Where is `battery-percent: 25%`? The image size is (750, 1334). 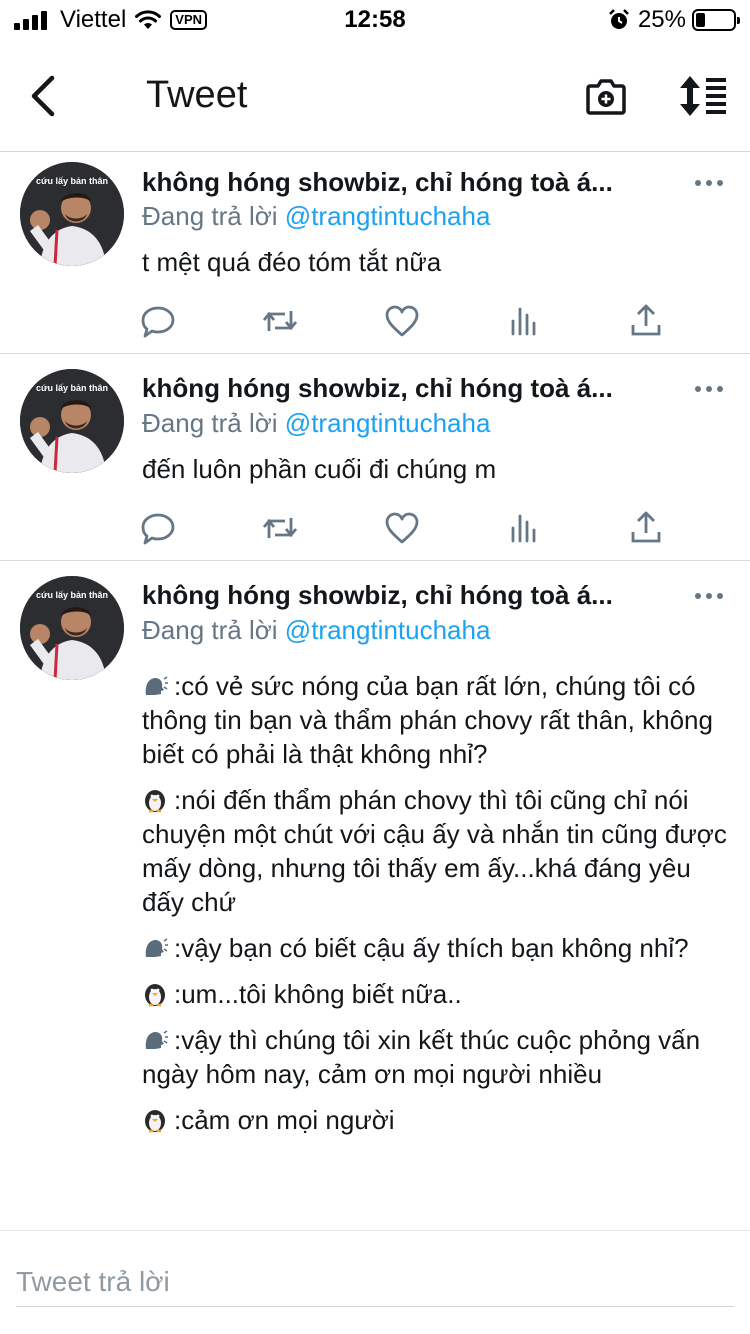
battery-percent: 25% is located at coordinates (661, 19).